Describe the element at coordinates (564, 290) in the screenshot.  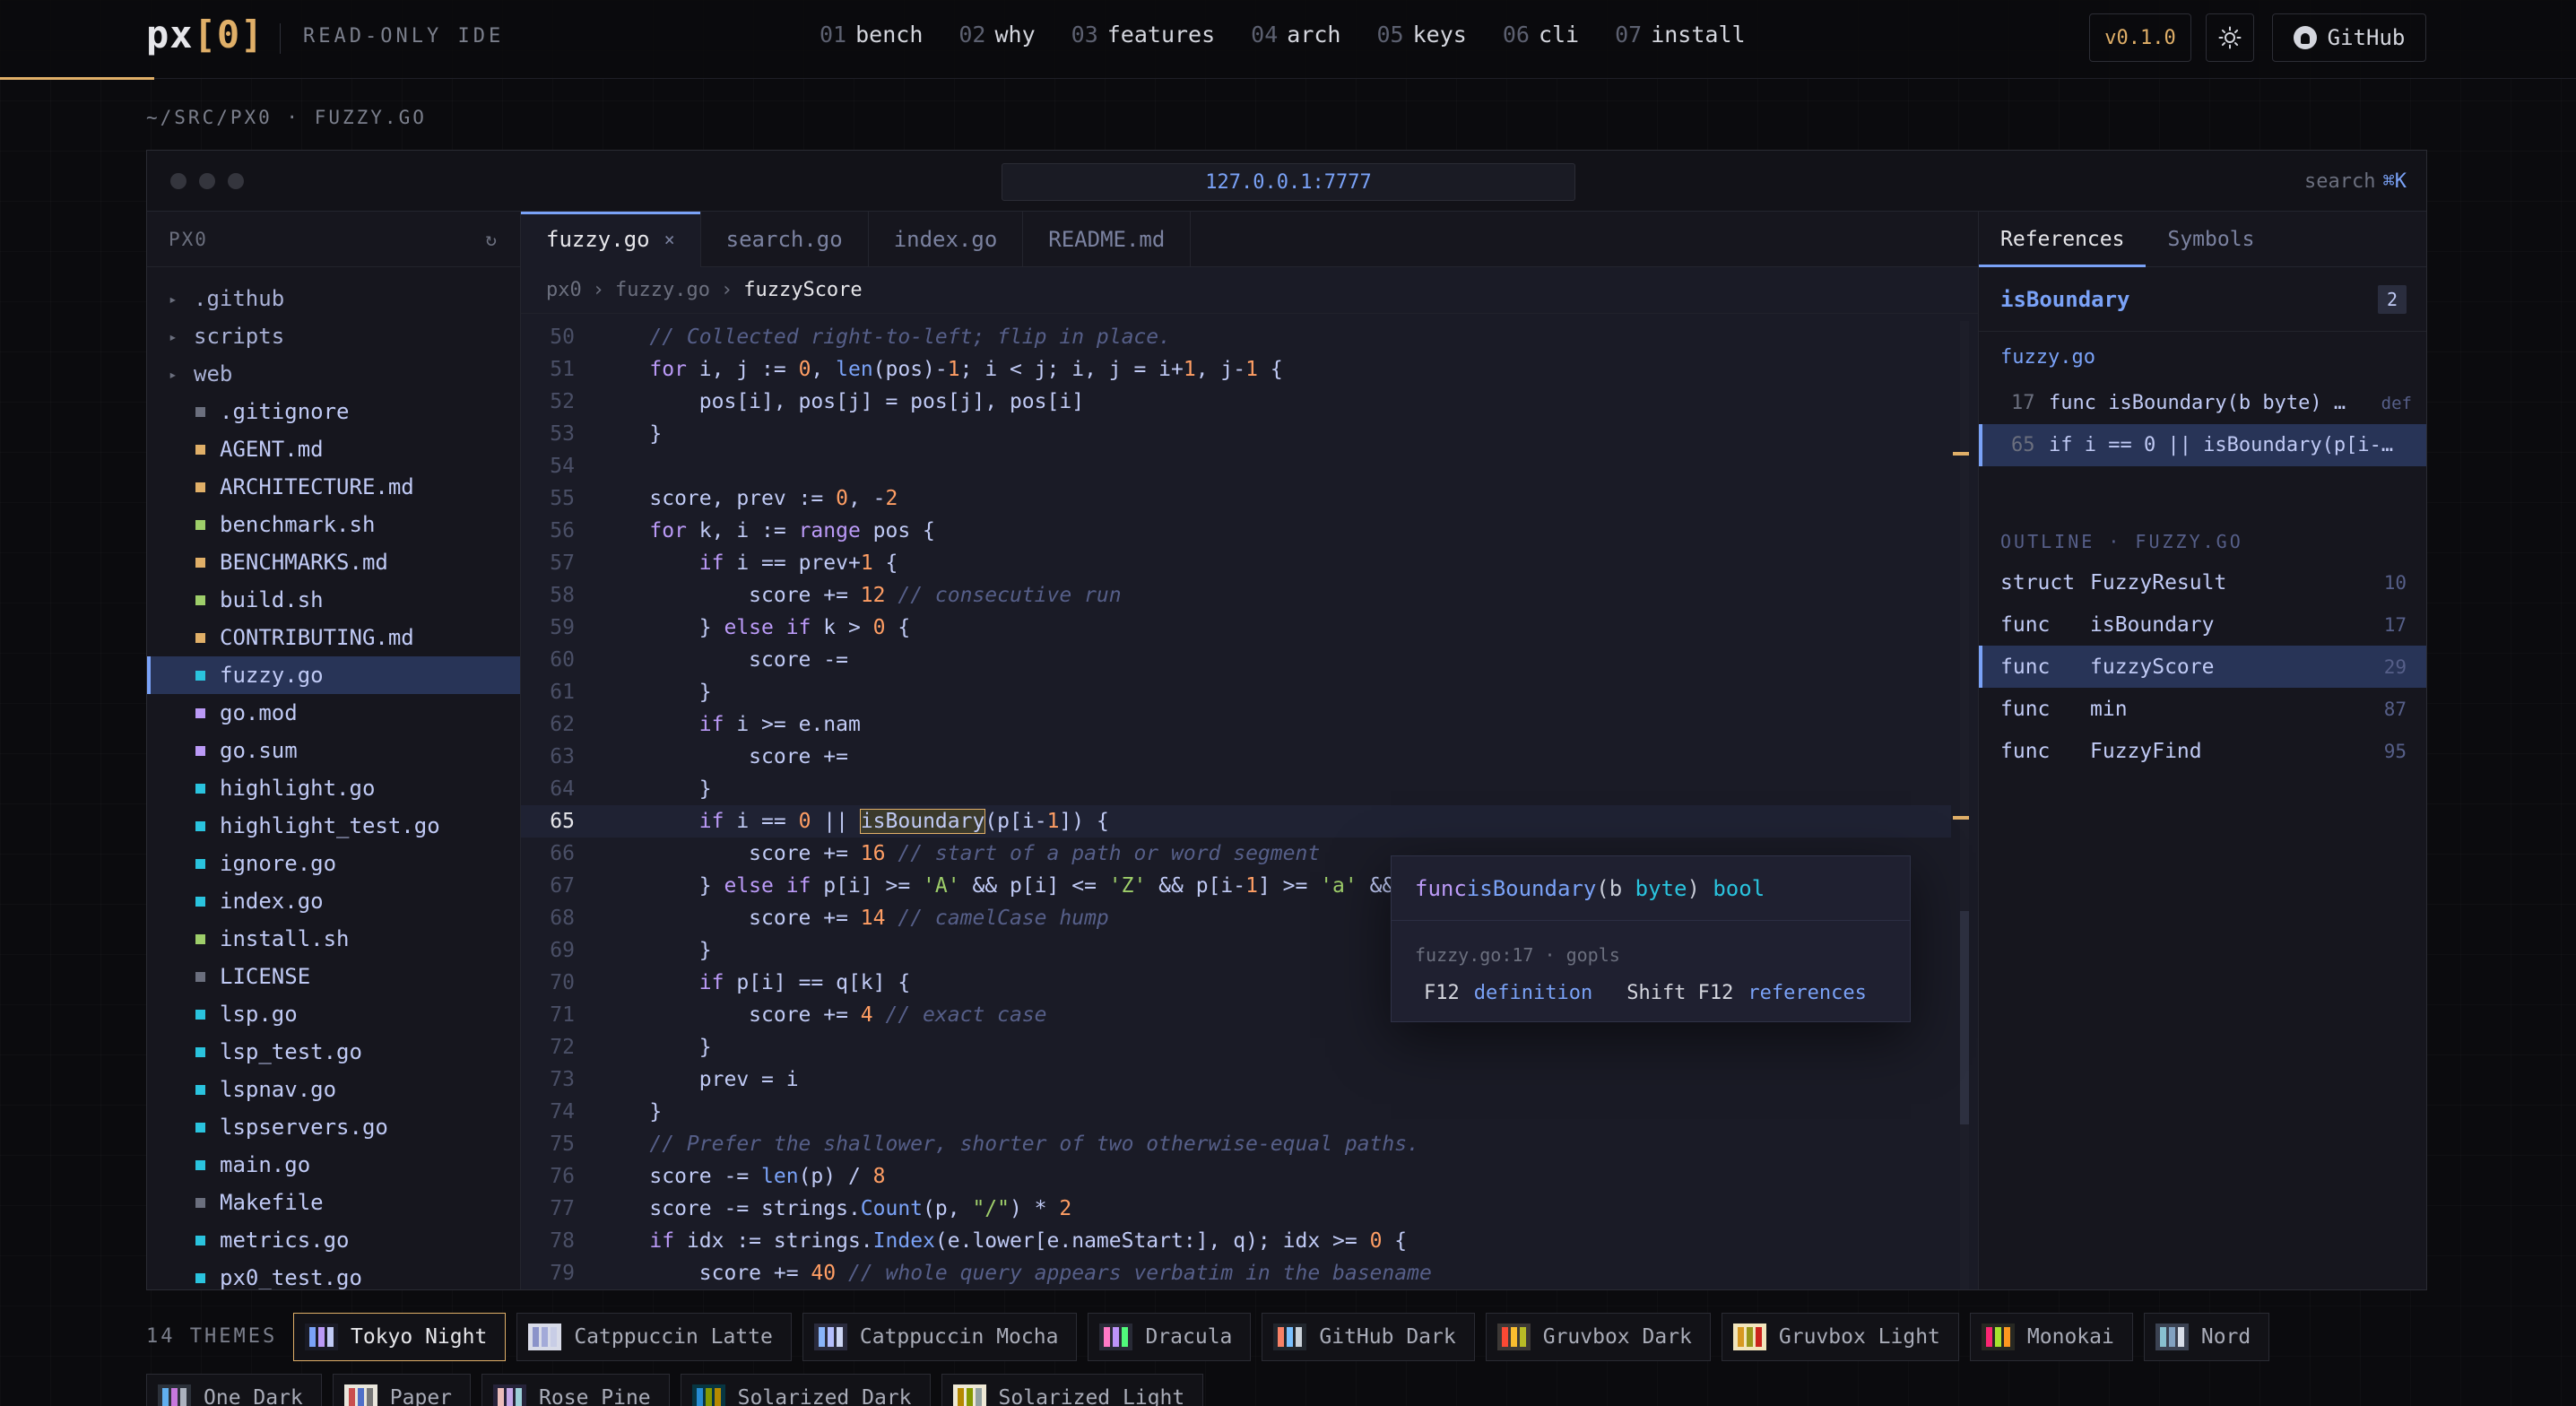
I see `breadcrumb-item: px0` at that location.